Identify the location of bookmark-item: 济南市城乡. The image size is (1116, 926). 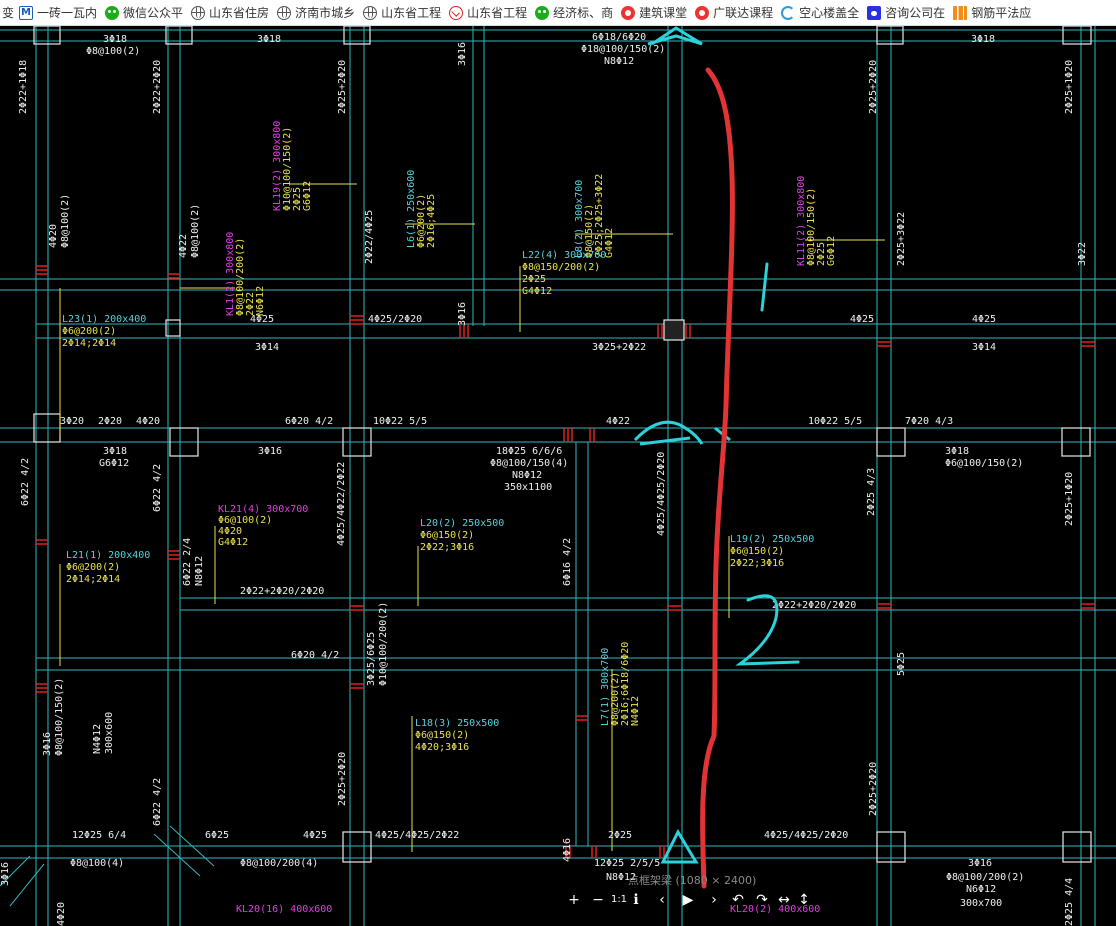
(317, 12).